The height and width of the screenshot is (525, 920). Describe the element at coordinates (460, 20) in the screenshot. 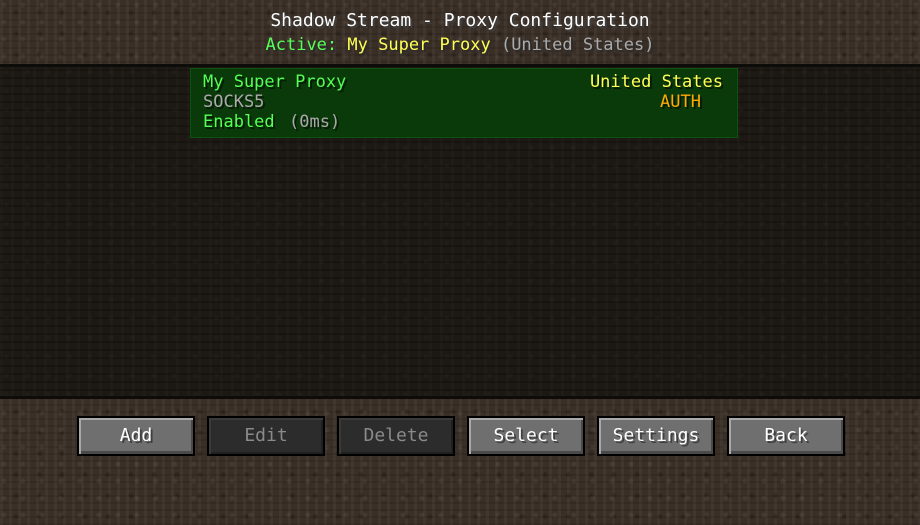

I see `screen-title: Shadow Stream - Proxy Configuration` at that location.